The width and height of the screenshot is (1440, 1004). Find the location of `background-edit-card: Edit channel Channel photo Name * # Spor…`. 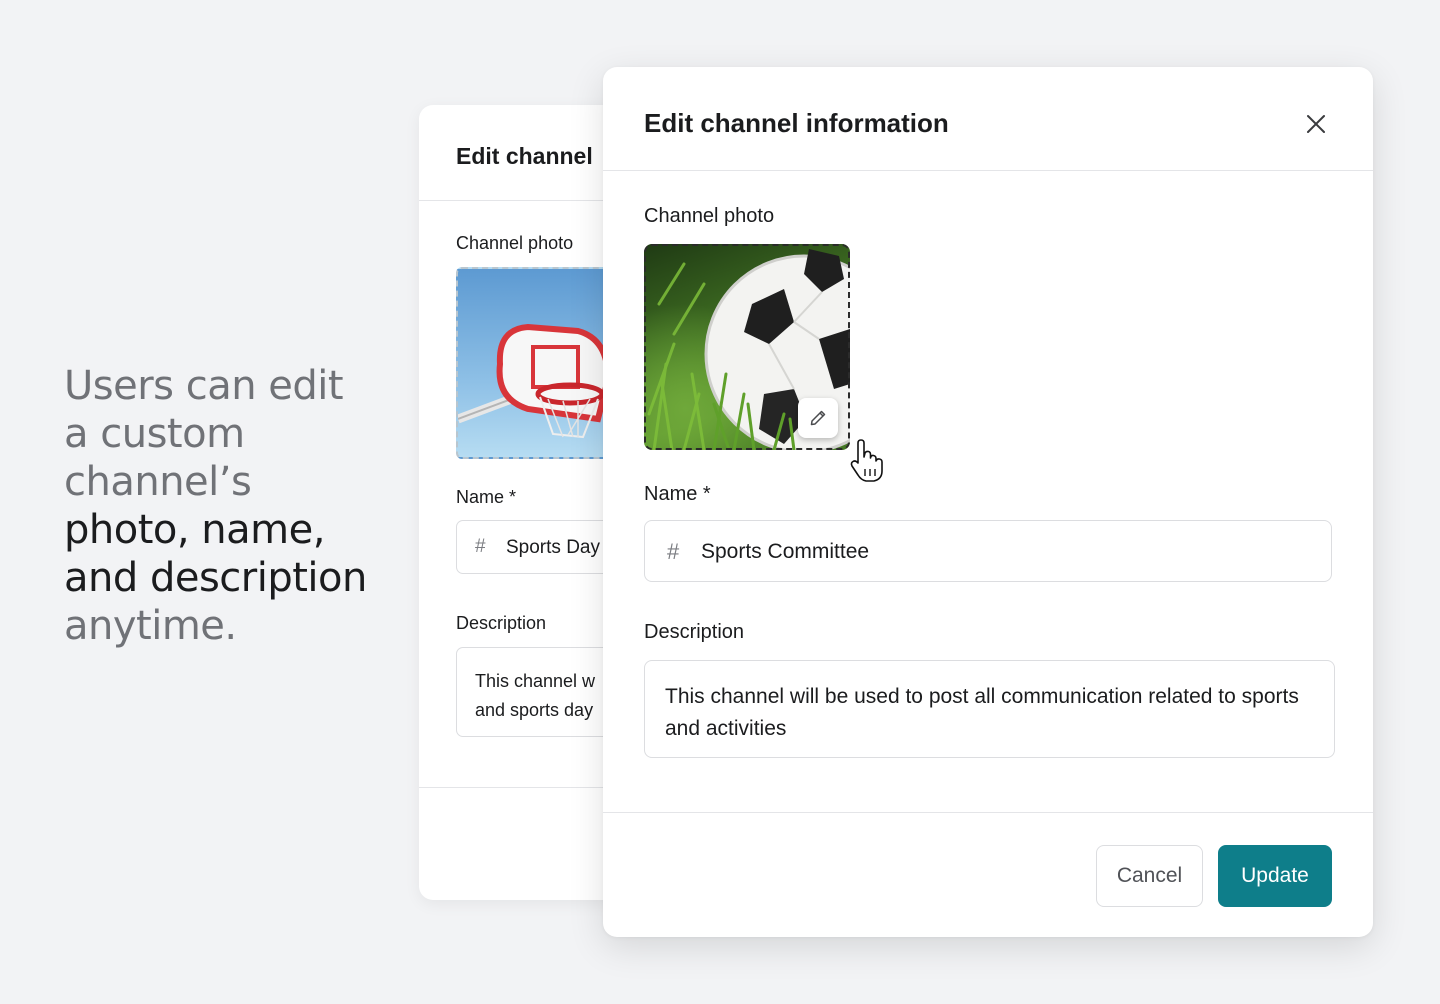

background-edit-card: Edit channel Channel photo Name * # Spor… is located at coordinates (519, 502).